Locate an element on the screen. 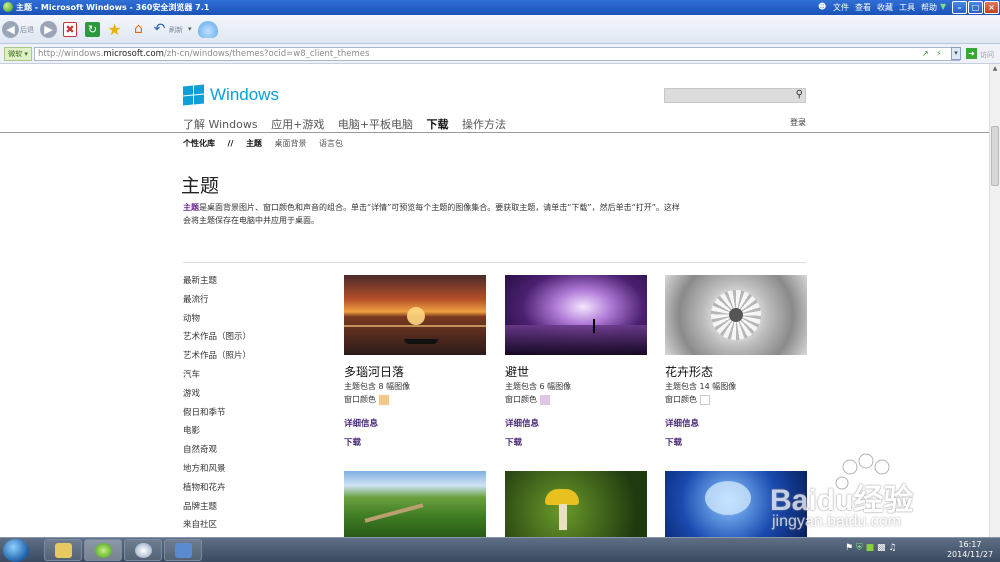 Image resolution: width=1000 pixels, height=562 pixels. tray-shield-icon: ⛨ is located at coordinates (859, 548).